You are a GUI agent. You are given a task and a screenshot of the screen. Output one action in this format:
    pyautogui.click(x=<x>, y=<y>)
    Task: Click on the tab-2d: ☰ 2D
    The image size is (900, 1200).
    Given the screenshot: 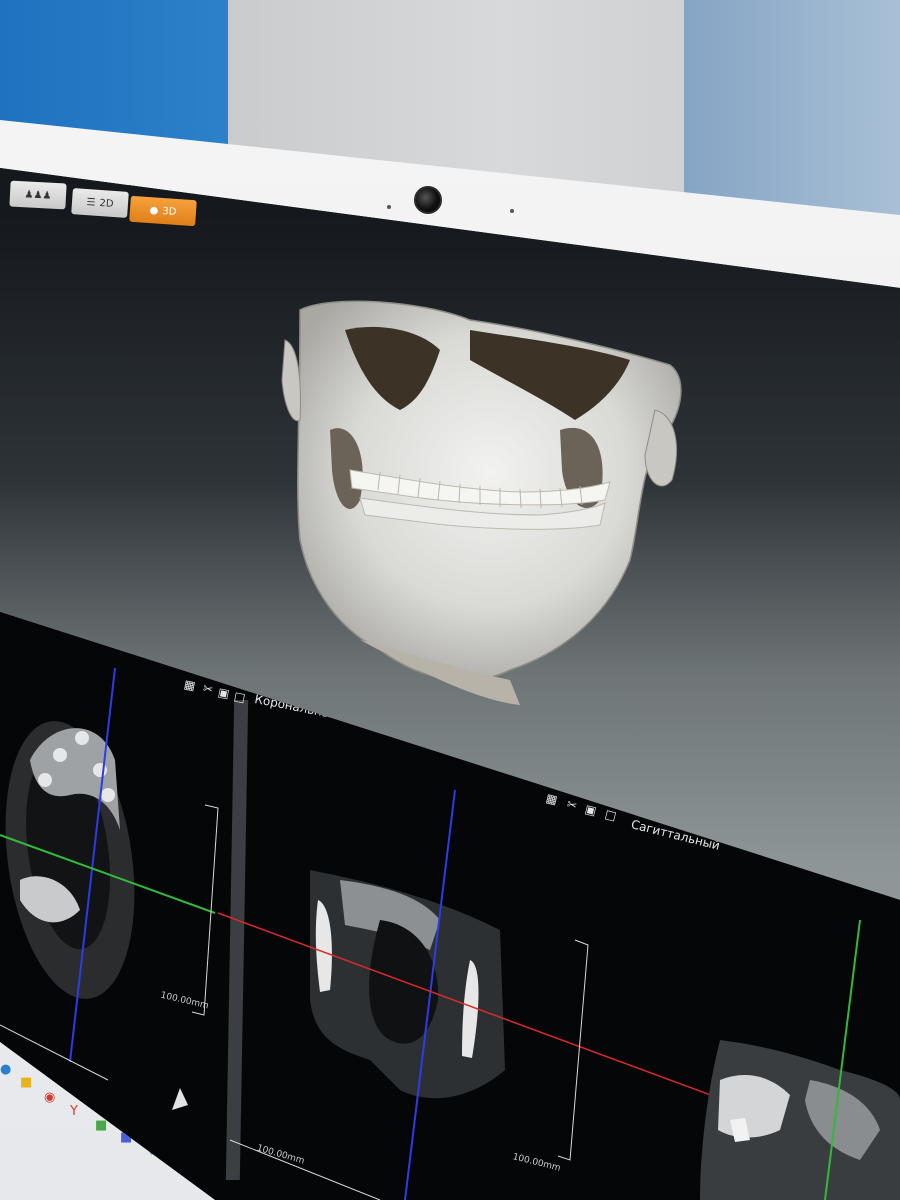 What is the action you would take?
    pyautogui.click(x=100, y=203)
    